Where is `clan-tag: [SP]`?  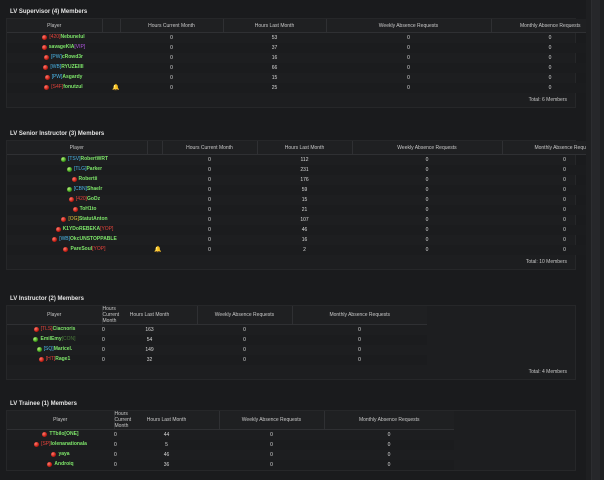 clan-tag: [SP] is located at coordinates (46, 444).